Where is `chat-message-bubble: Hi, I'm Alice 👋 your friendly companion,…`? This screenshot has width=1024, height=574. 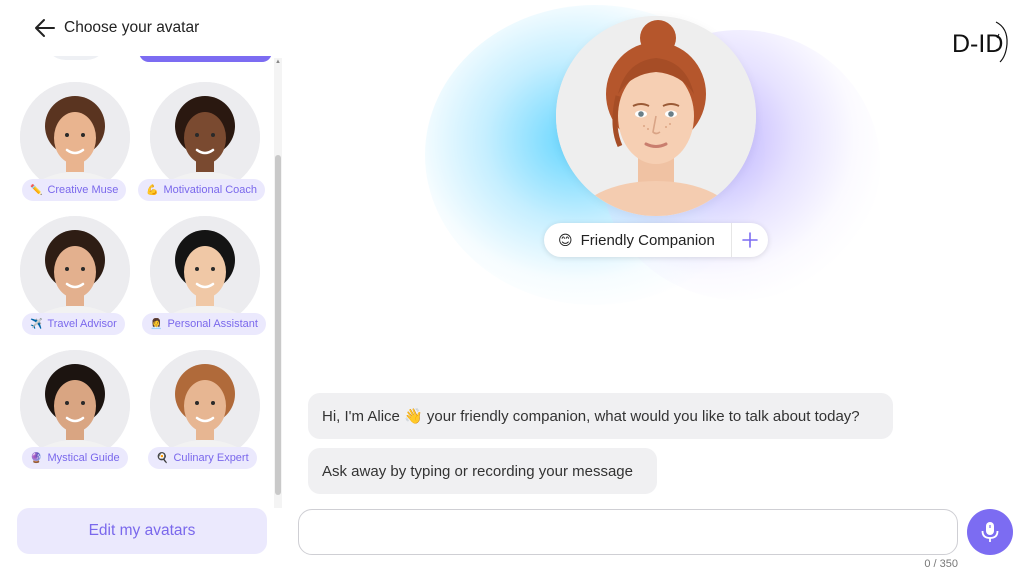
chat-message-bubble: Hi, I'm Alice 👋 your friendly companion,… is located at coordinates (600, 416).